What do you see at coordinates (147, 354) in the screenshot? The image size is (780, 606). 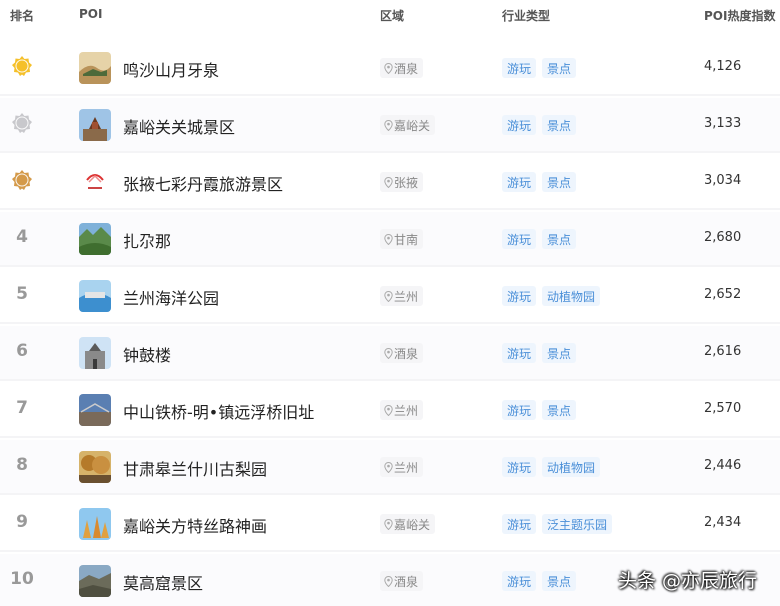 I see `poi-name: 钟鼓楼` at bounding box center [147, 354].